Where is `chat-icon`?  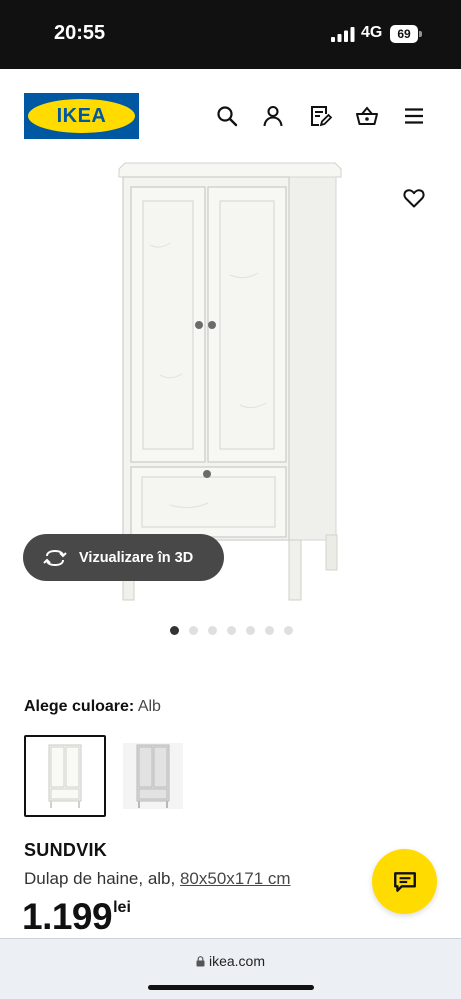 chat-icon is located at coordinates (404, 881).